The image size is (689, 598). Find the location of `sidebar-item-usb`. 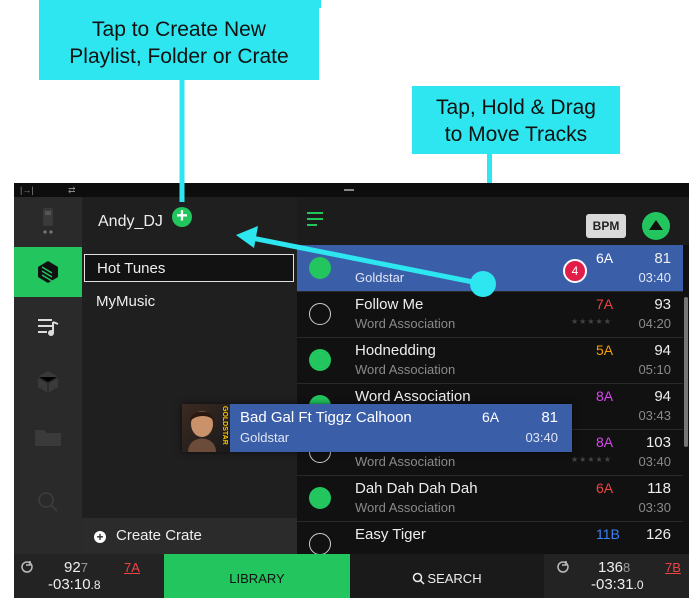

sidebar-item-usb is located at coordinates (48, 222).